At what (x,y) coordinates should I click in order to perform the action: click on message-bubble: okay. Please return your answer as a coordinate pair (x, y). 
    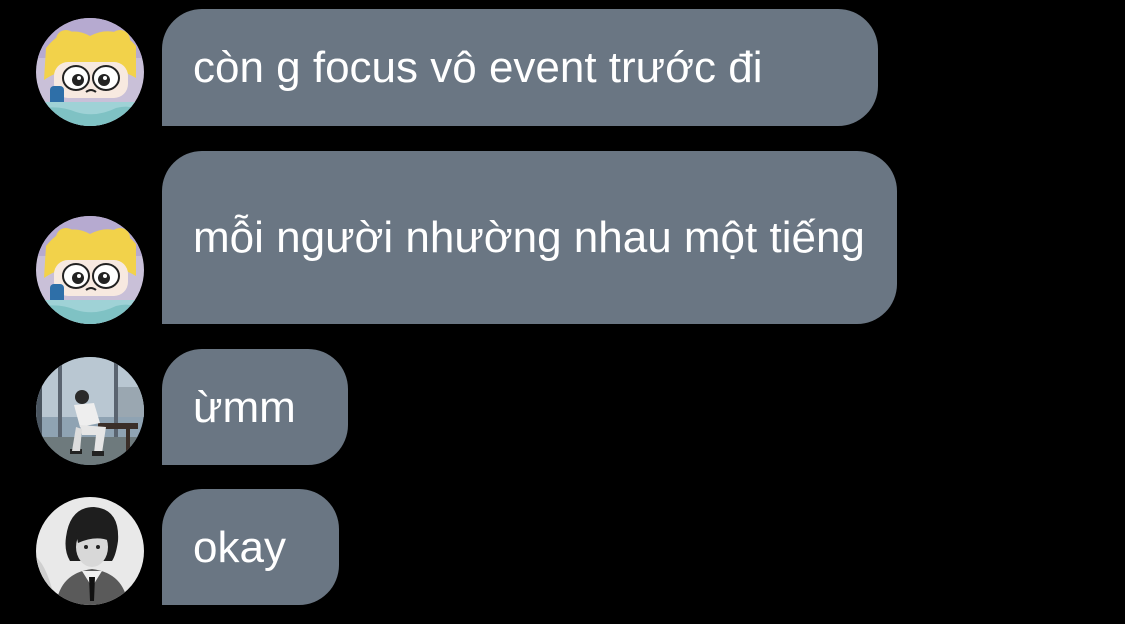
    Looking at the image, I should click on (250, 547).